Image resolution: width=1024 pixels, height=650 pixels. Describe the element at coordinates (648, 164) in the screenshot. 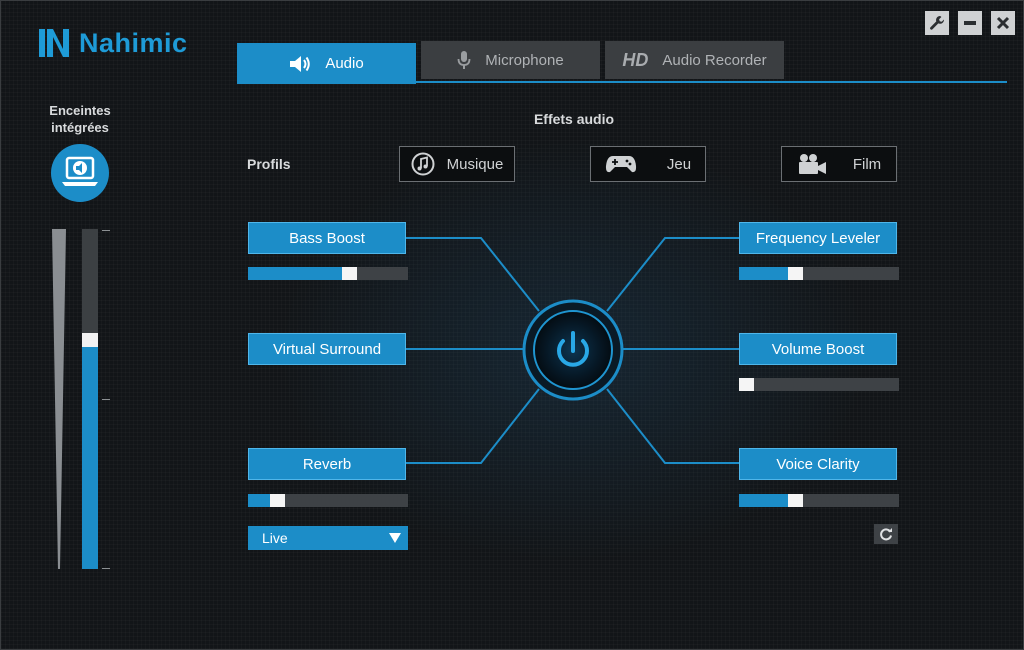

I see `profile-jeu-button: Jeu` at that location.